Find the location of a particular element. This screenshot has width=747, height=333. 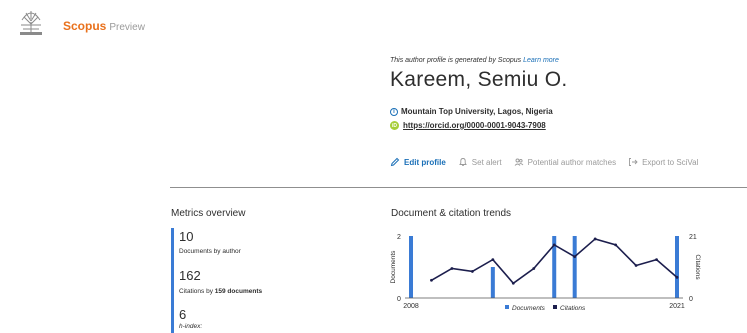

metrics-accent-bar is located at coordinates (172, 280).